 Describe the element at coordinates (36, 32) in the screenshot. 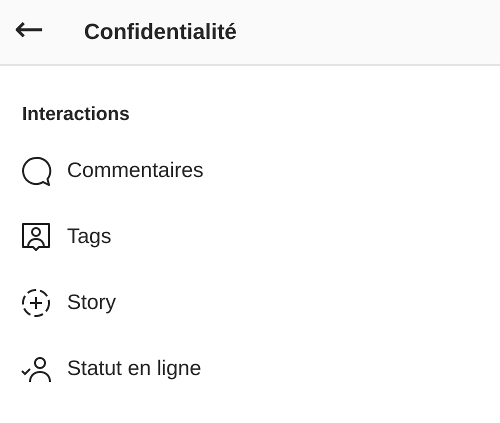

I see `back-button: ←` at that location.